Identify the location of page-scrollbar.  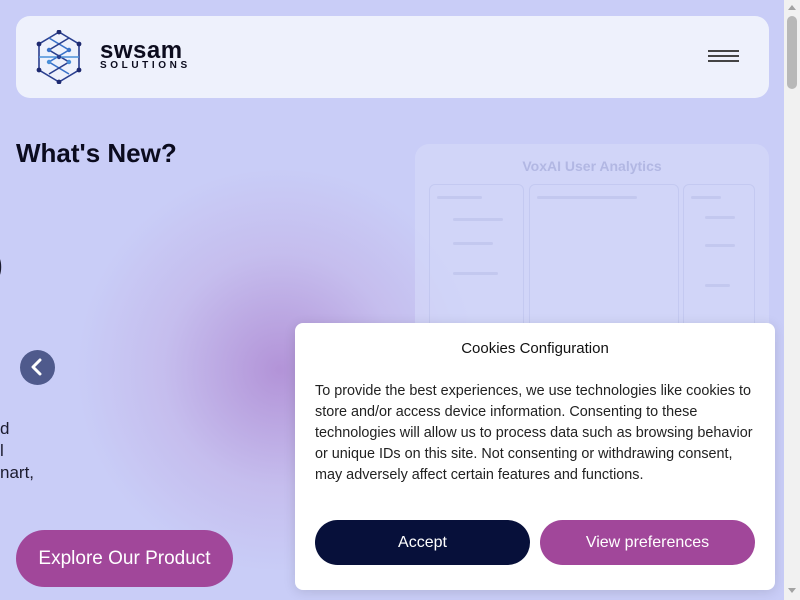
(792, 300).